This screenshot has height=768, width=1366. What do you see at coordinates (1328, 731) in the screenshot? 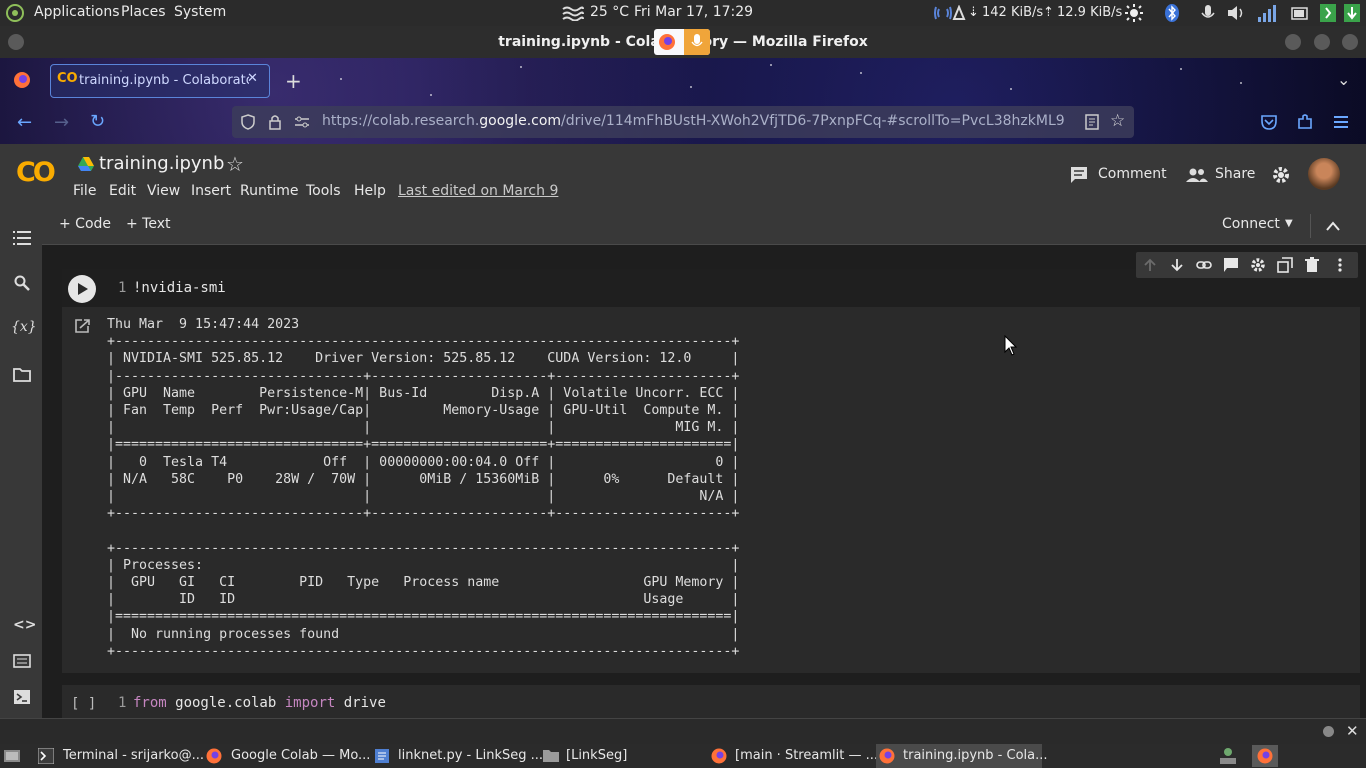
I see `runtime-status-dot-icon` at bounding box center [1328, 731].